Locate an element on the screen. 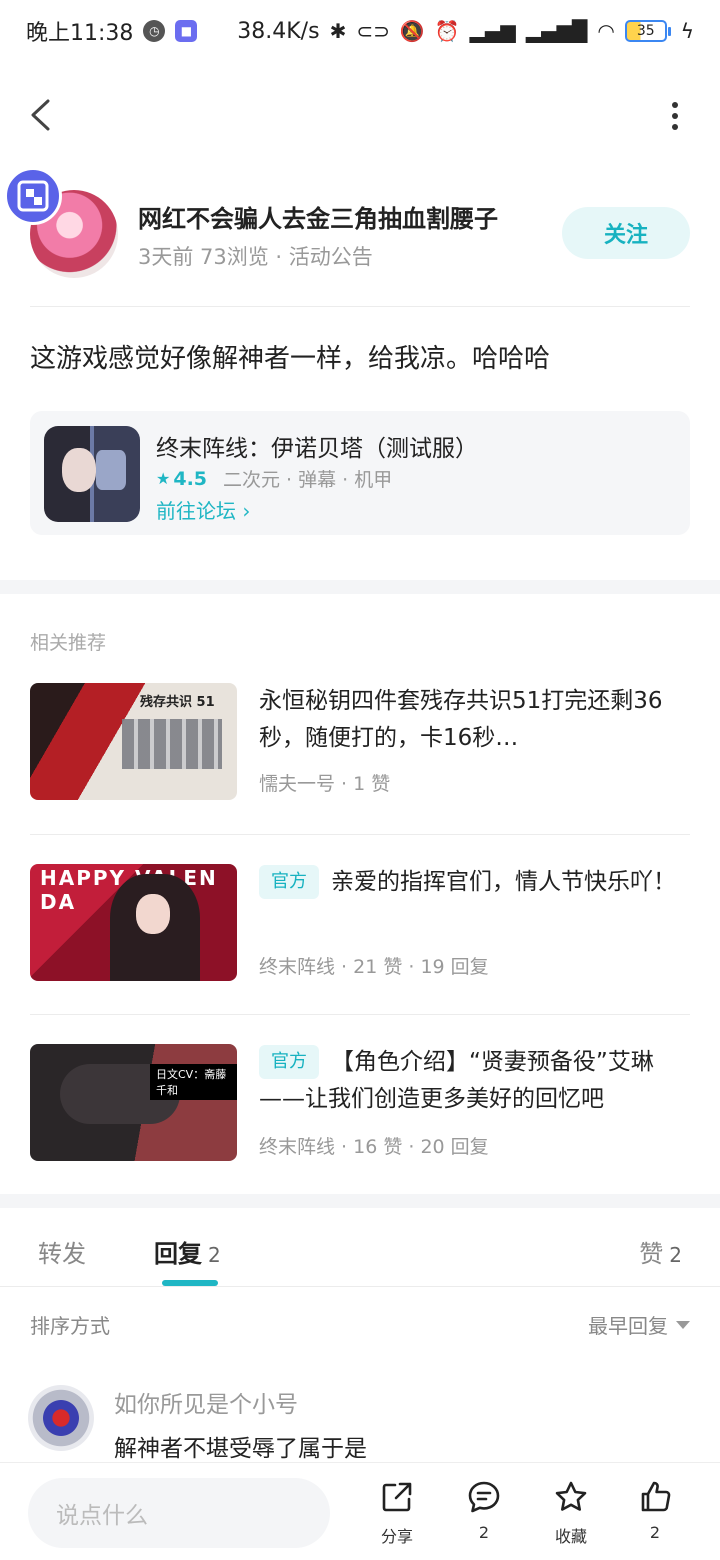 The width and height of the screenshot is (720, 1560). tab-forward: 转发 is located at coordinates (62, 1251).